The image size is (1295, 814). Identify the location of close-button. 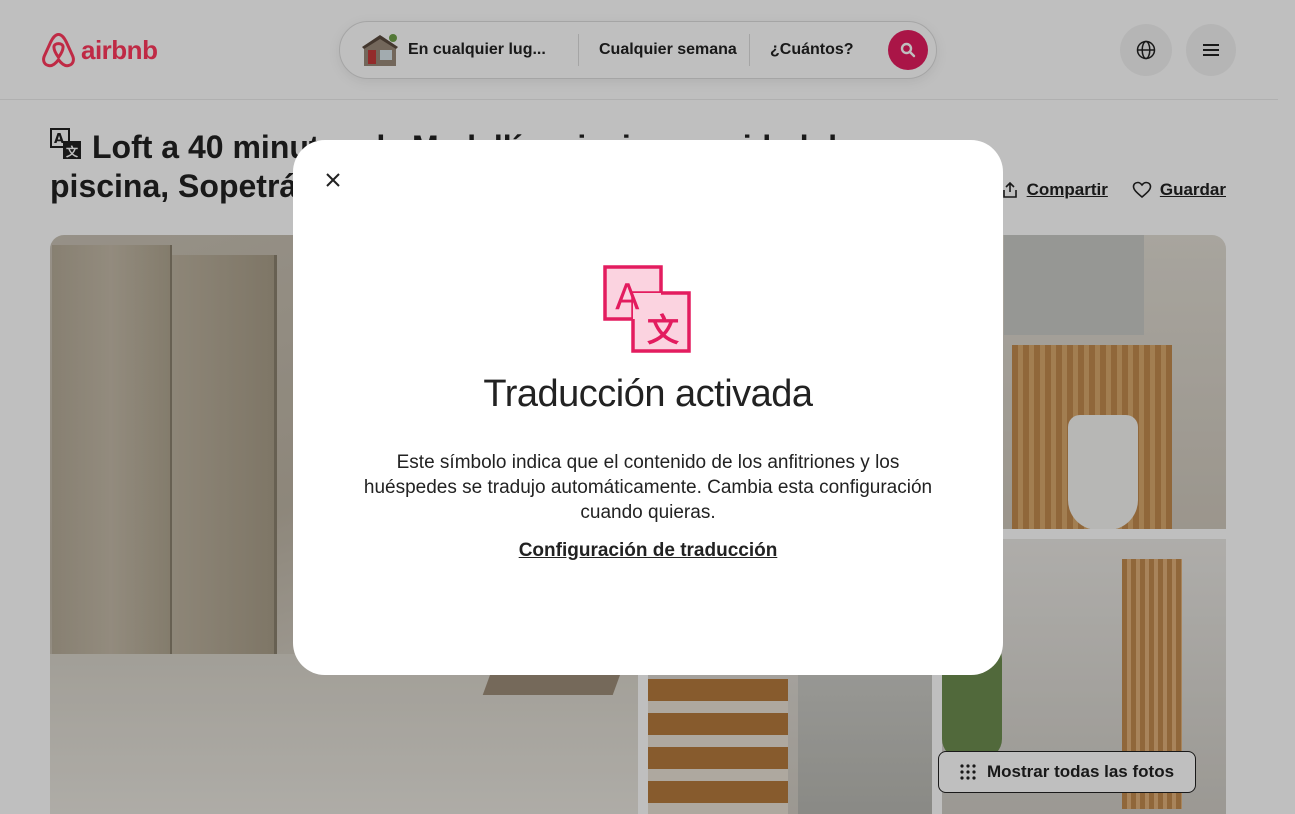
(333, 180).